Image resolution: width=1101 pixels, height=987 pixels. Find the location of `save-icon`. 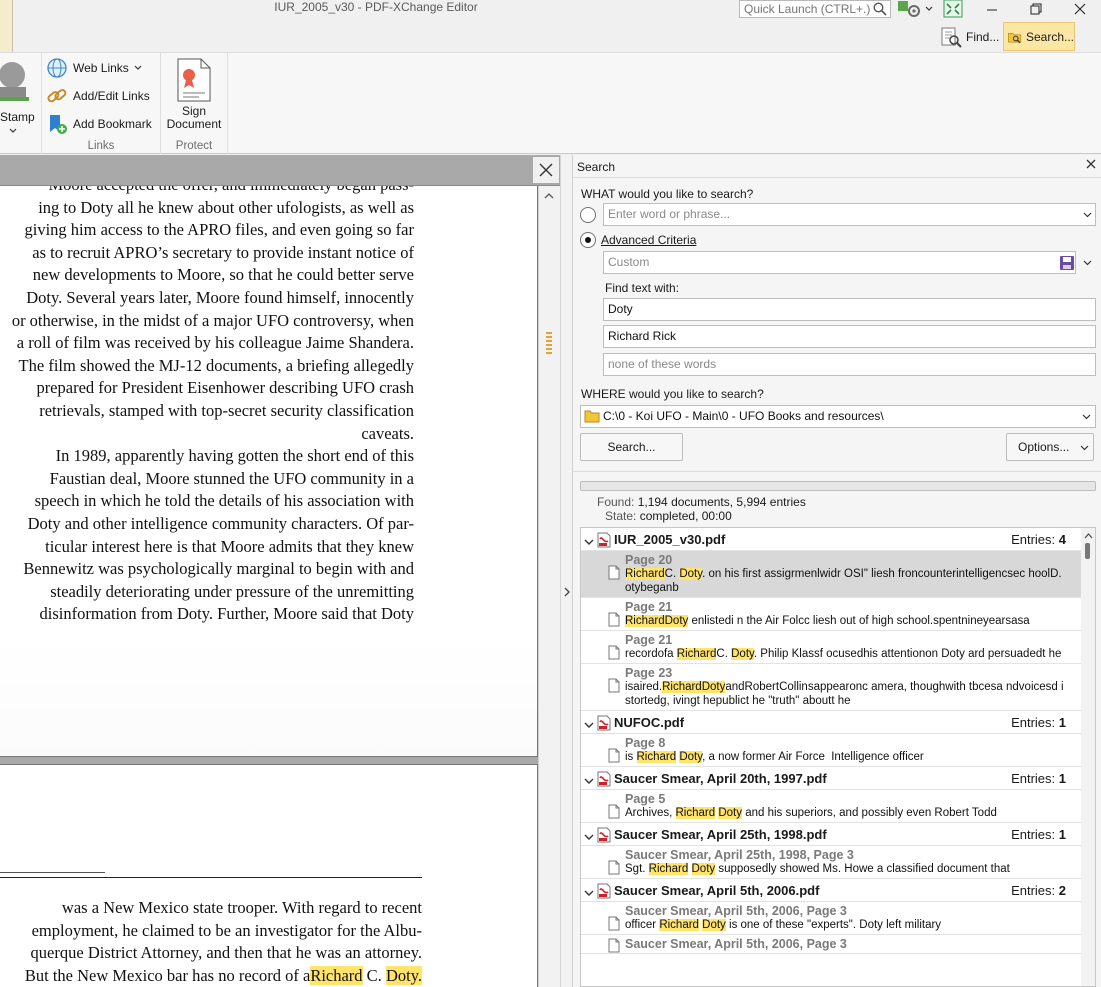

save-icon is located at coordinates (1067, 263).